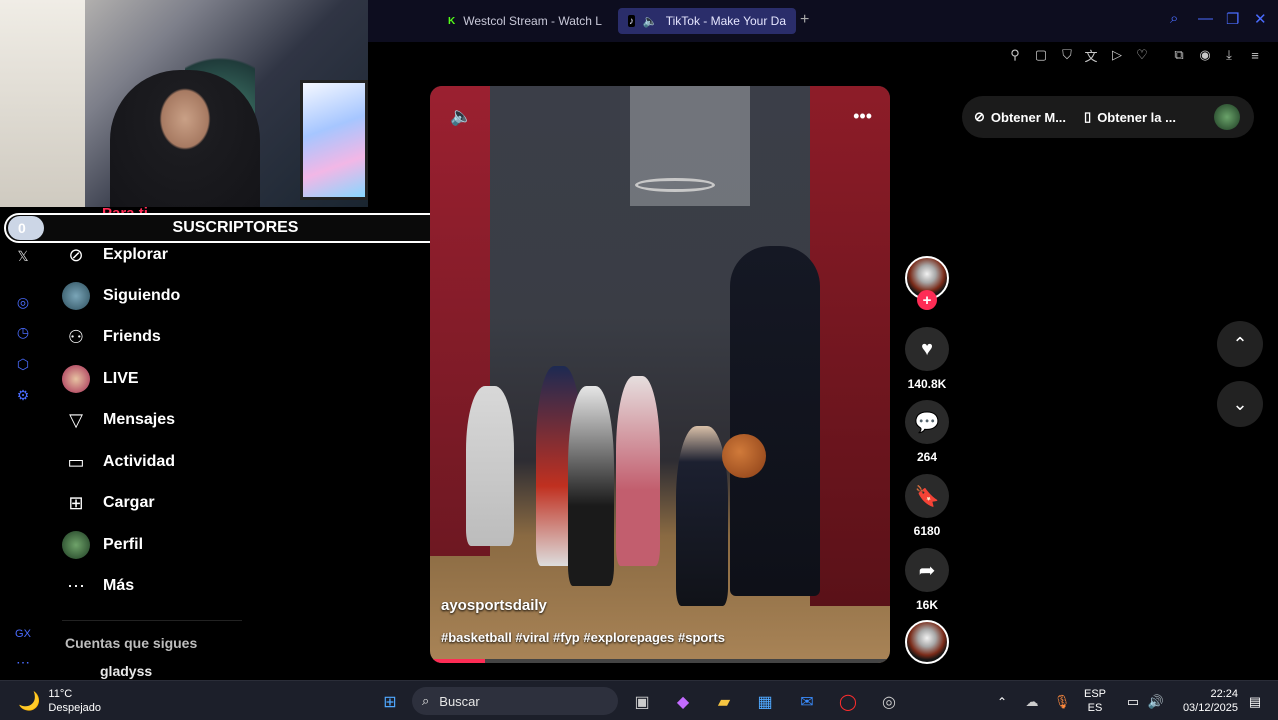 The width and height of the screenshot is (1278, 720). Describe the element at coordinates (927, 531) in the screenshot. I see `bookmark-count: 6180` at that location.